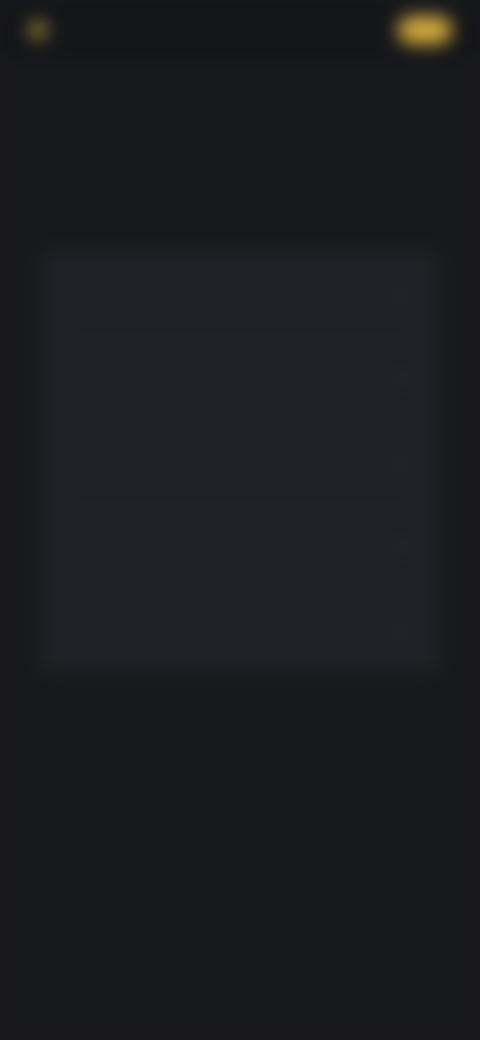 This screenshot has height=1040, width=480. I want to click on cta-button, so click(425, 30).